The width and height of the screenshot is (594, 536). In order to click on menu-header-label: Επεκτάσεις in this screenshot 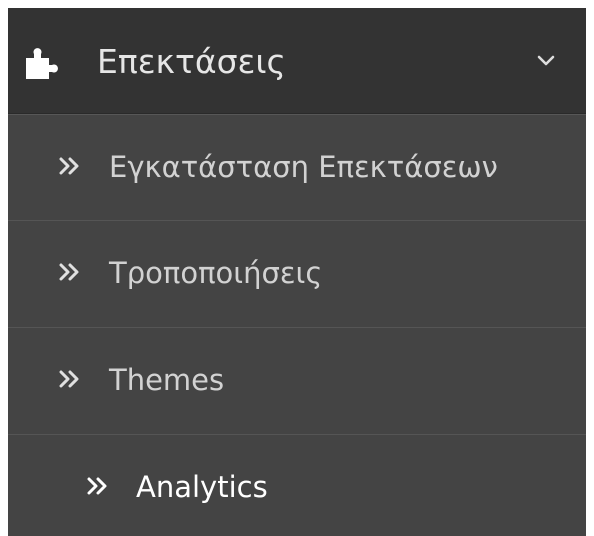, I will do `click(191, 61)`.